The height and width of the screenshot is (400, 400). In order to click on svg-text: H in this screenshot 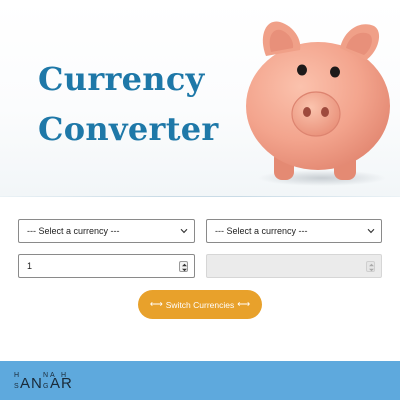, I will do `click(16, 375)`.